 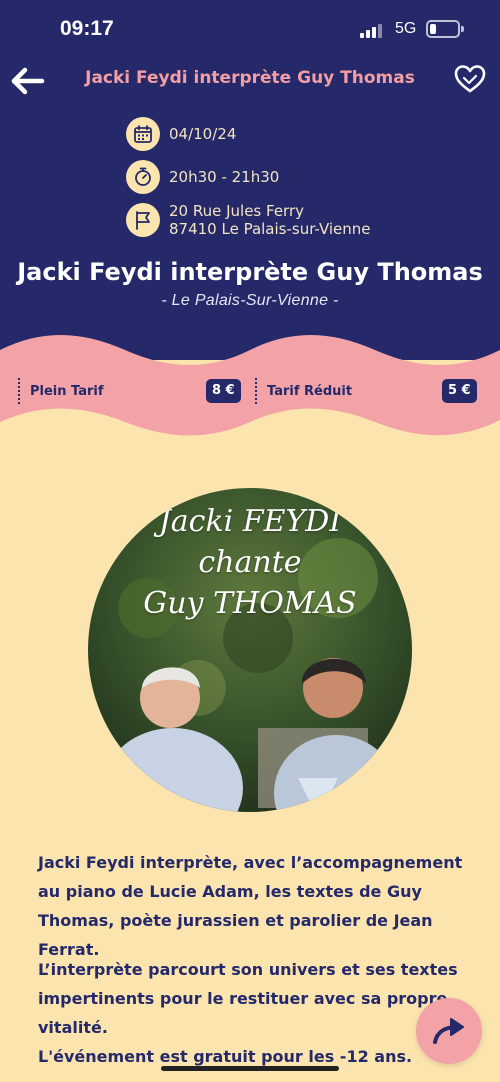 I want to click on share-arrow-icon, so click(x=448, y=1031).